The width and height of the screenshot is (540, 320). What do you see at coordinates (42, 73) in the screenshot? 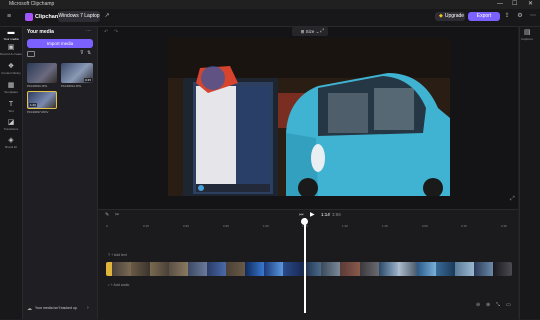
I see `media-thumbnail` at bounding box center [42, 73].